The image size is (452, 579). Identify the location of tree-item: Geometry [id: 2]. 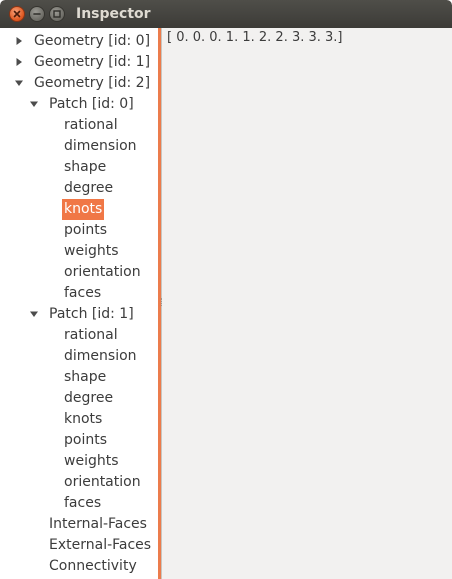
(83, 83).